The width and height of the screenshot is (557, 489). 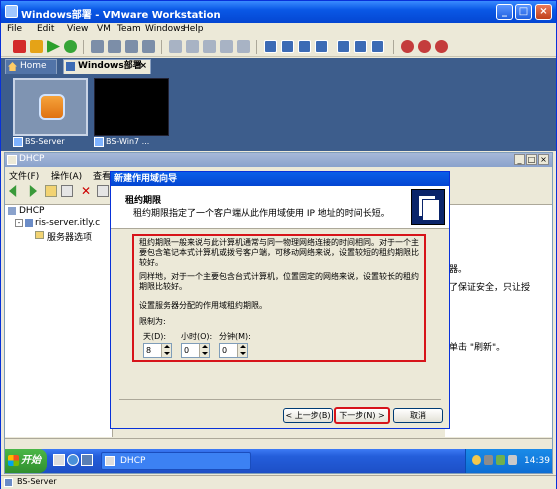 I want to click on minimize-button: _, so click(x=504, y=12).